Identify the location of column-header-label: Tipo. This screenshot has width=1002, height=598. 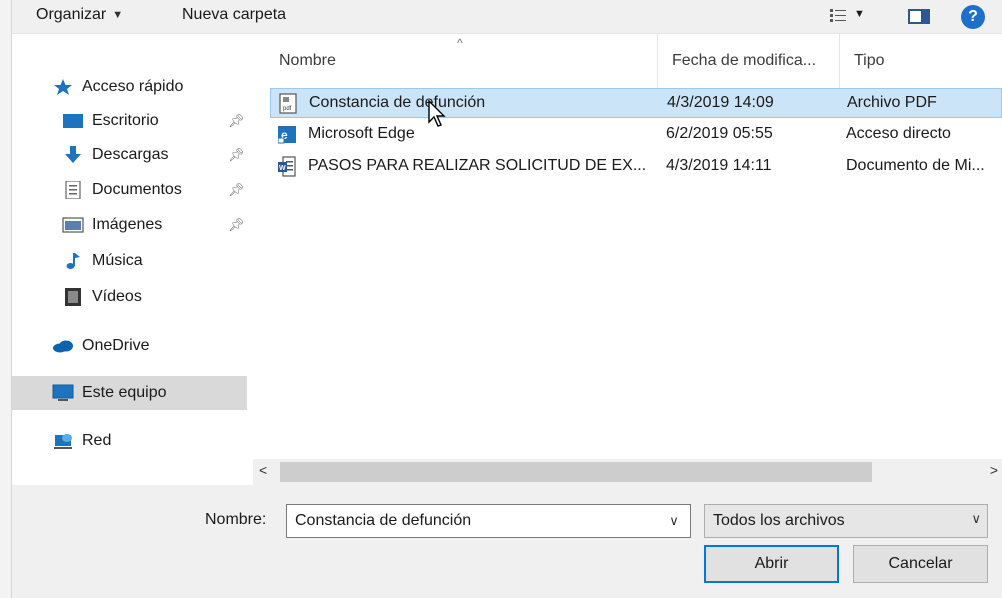
(869, 60).